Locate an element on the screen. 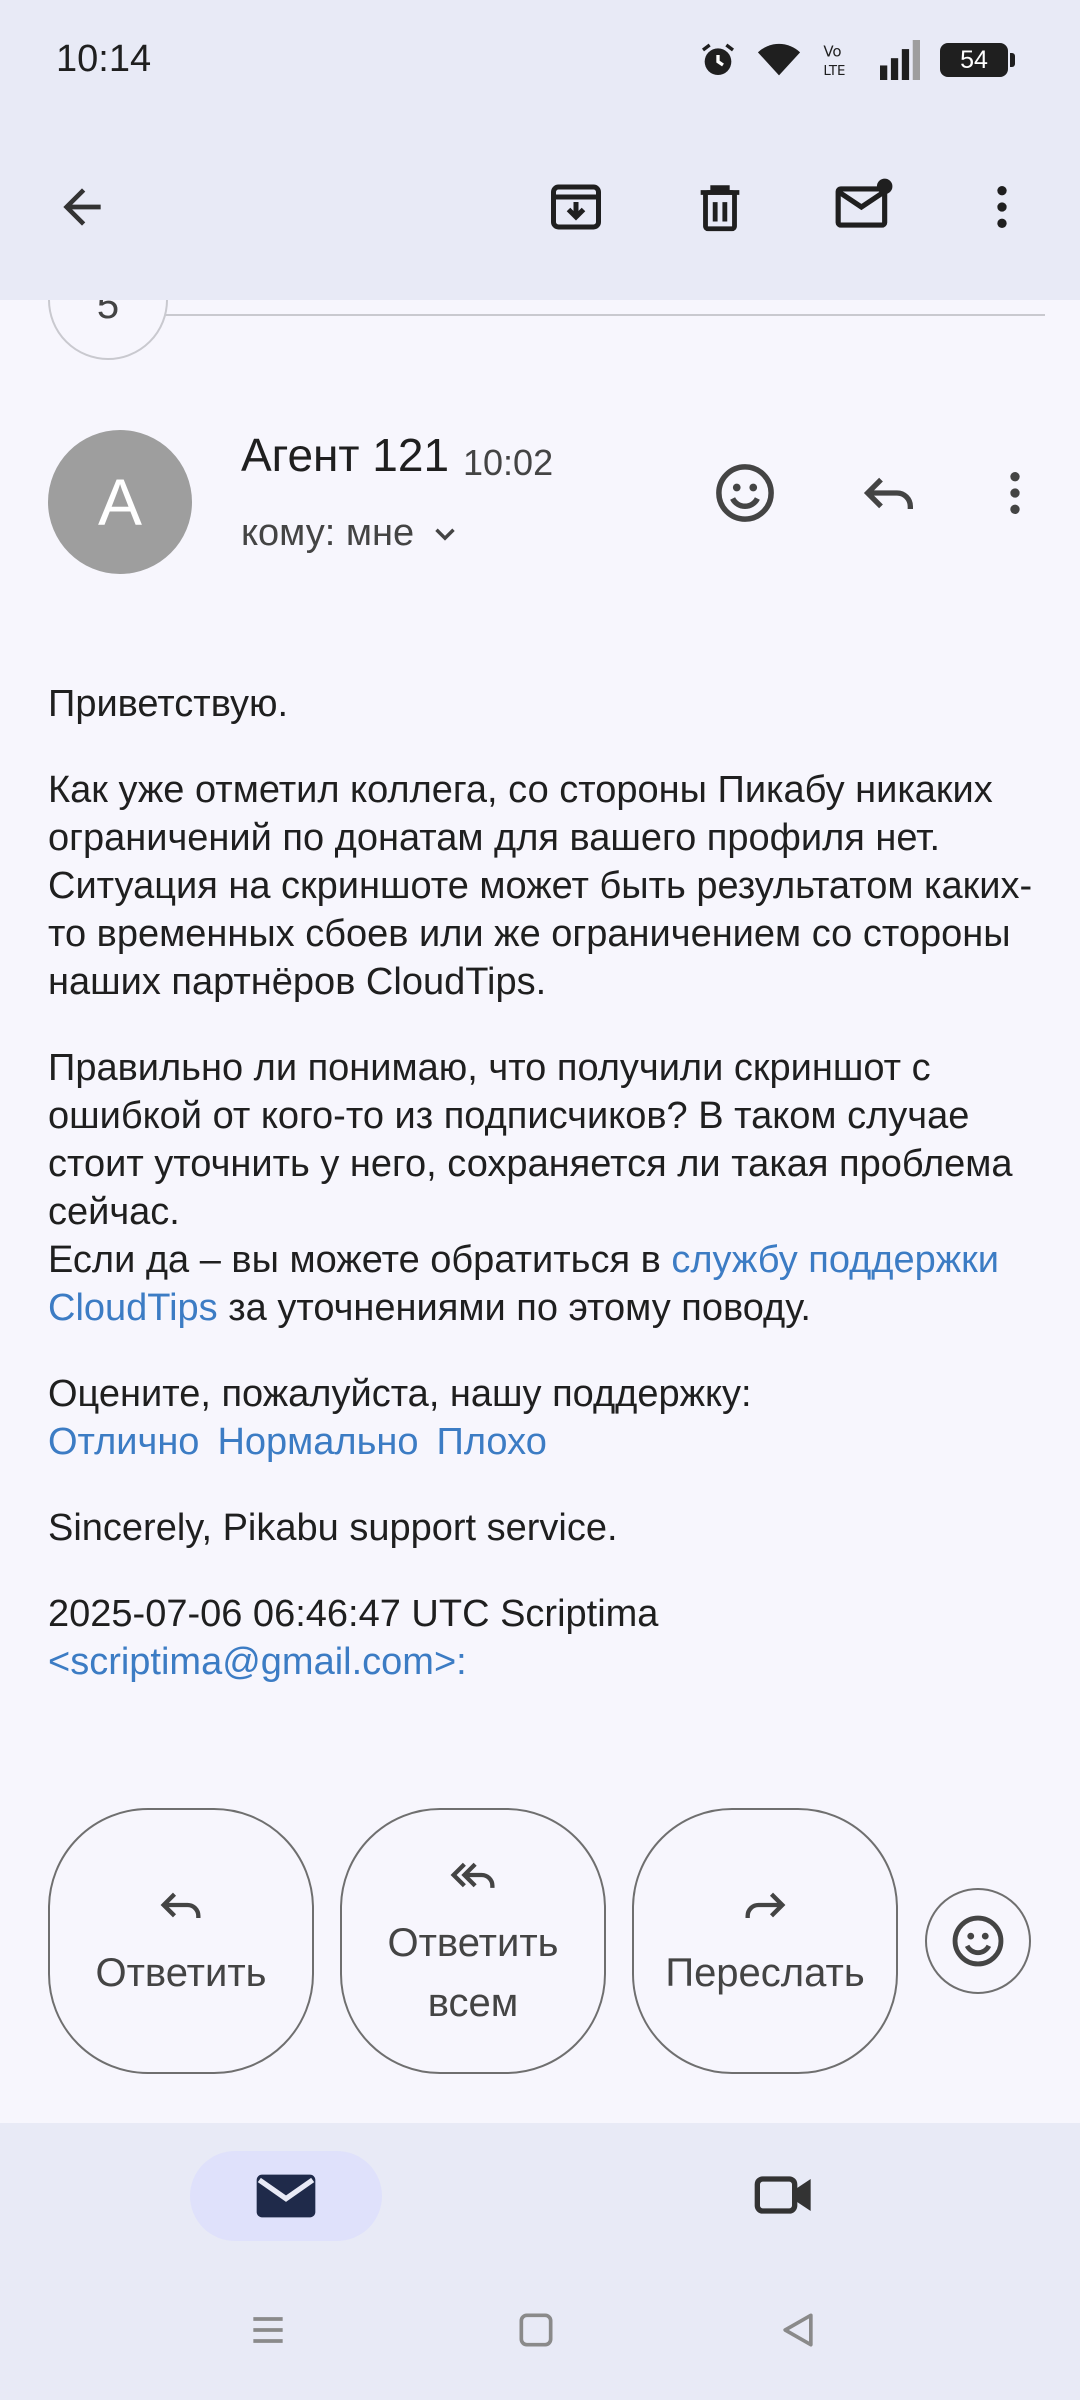  more-options-button is located at coordinates (1002, 207).